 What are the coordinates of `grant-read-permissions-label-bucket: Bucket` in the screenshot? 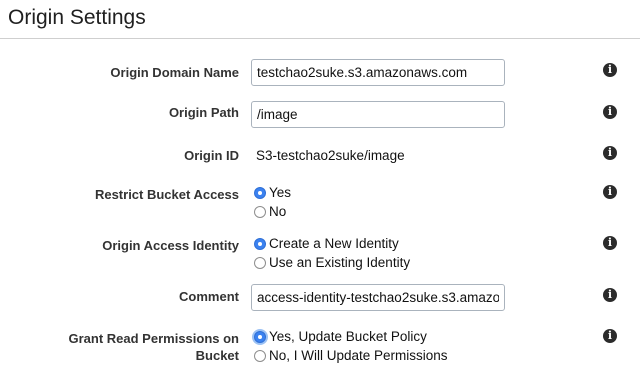 It's located at (217, 355).